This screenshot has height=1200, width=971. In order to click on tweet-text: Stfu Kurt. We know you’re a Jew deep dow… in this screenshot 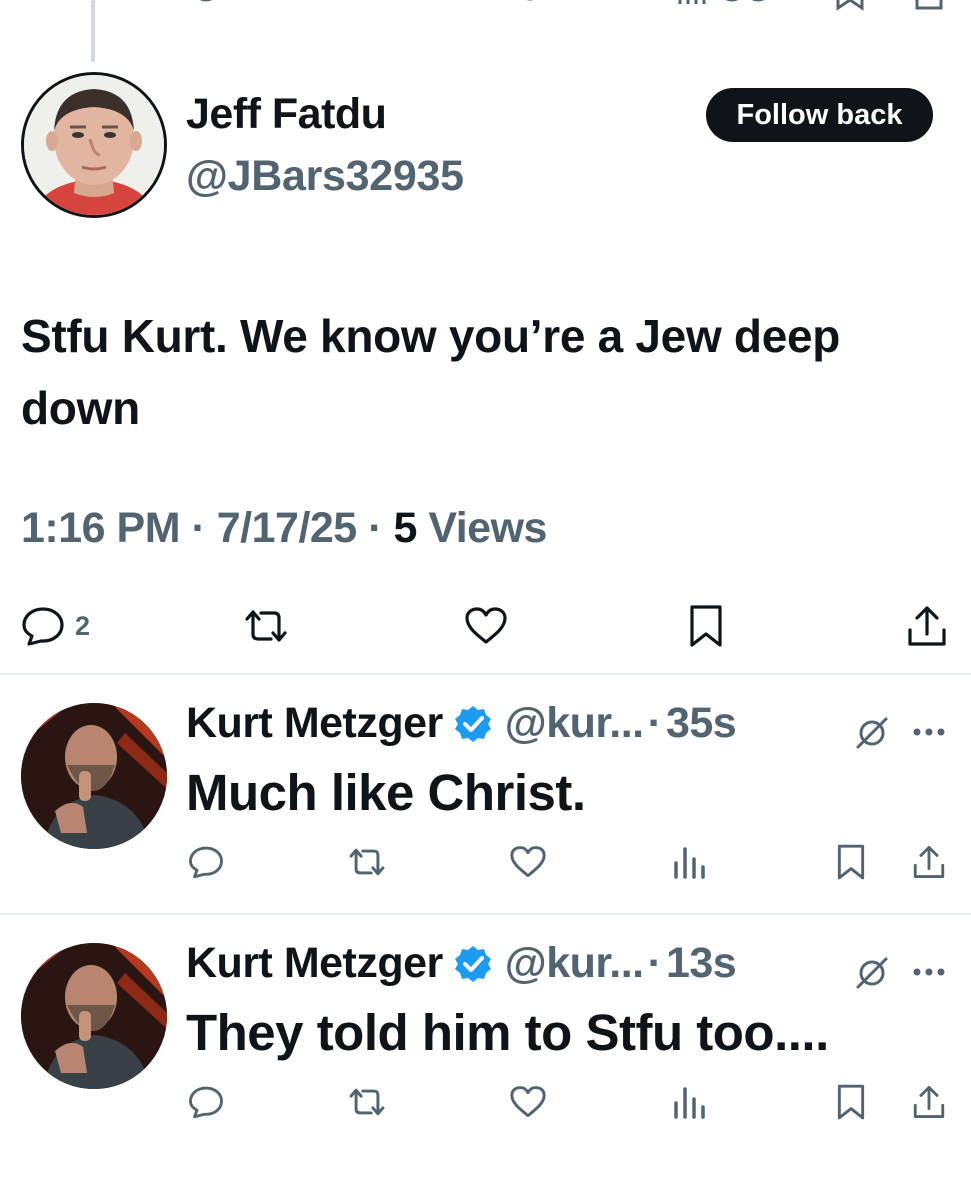, I will do `click(431, 372)`.